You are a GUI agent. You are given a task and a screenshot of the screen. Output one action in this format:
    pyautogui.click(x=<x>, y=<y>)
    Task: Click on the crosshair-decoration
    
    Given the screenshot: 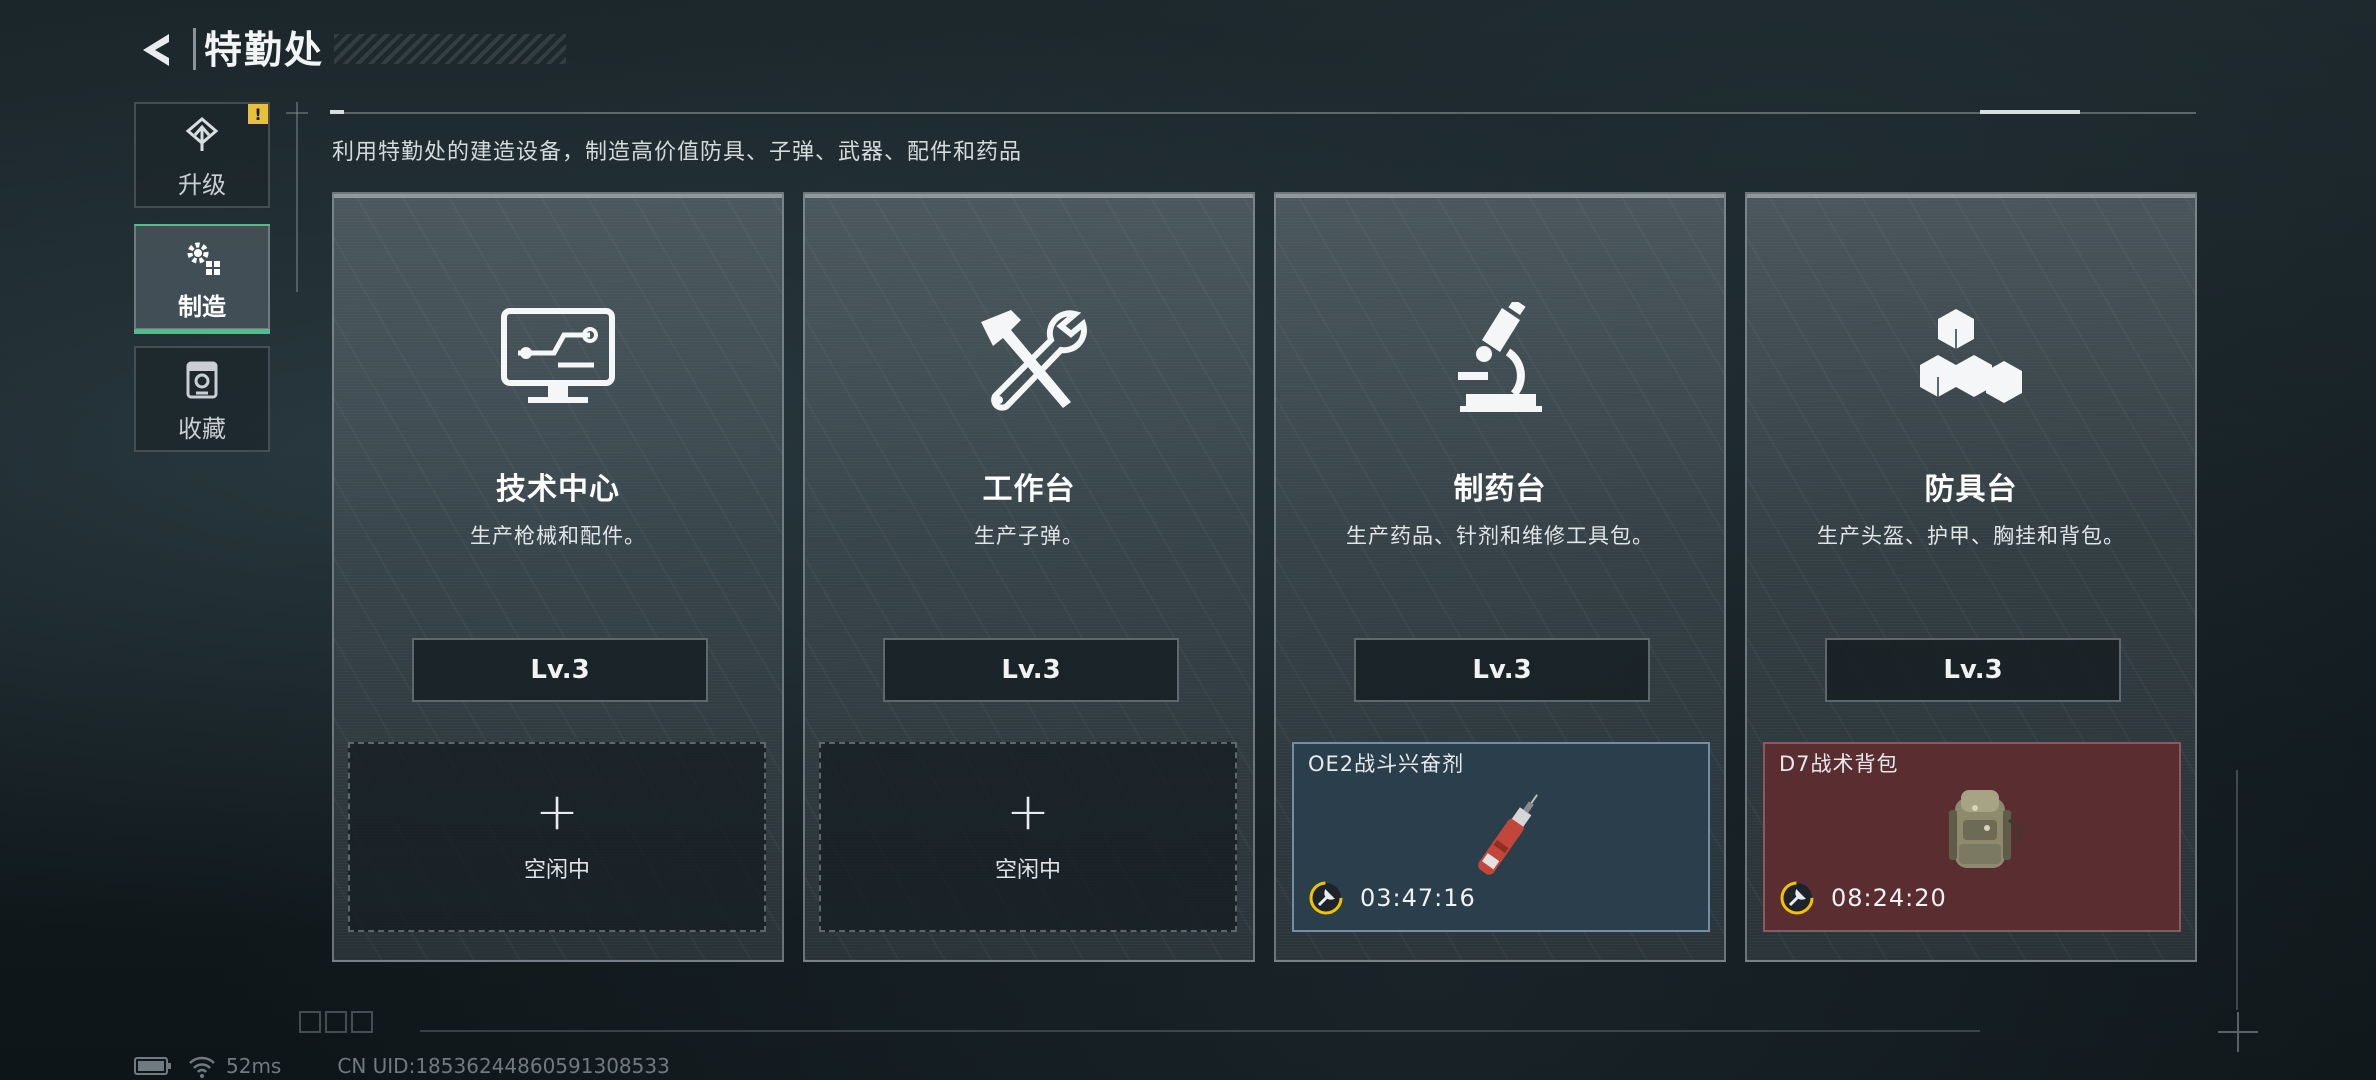 What is the action you would take?
    pyautogui.click(x=2238, y=1032)
    